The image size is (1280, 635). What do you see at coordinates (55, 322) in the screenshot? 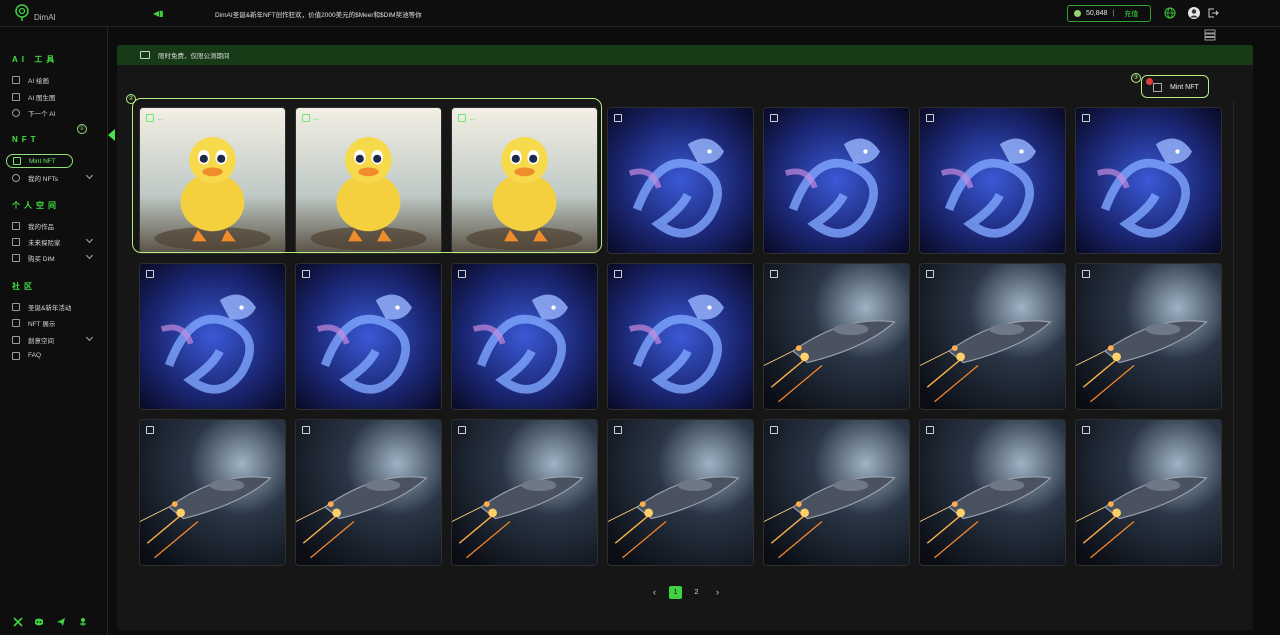
I see `sidebar-item-nft-showcase: NFT 展示` at bounding box center [55, 322].